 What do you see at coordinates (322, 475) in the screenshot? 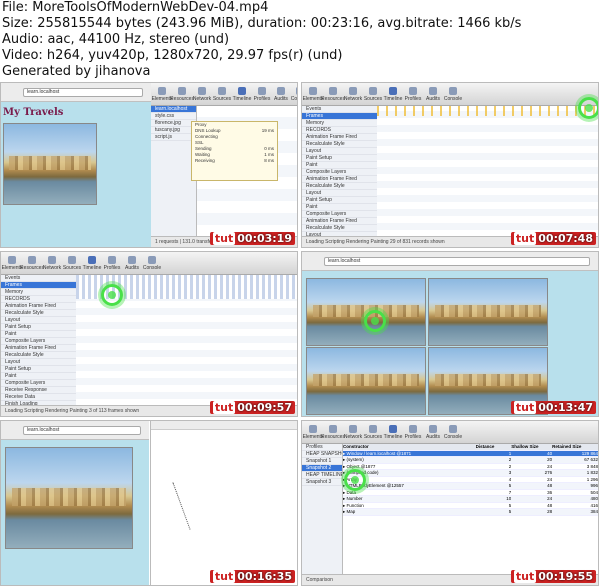
I see `sidebar-item: HEAP TIMELINES` at bounding box center [322, 475].